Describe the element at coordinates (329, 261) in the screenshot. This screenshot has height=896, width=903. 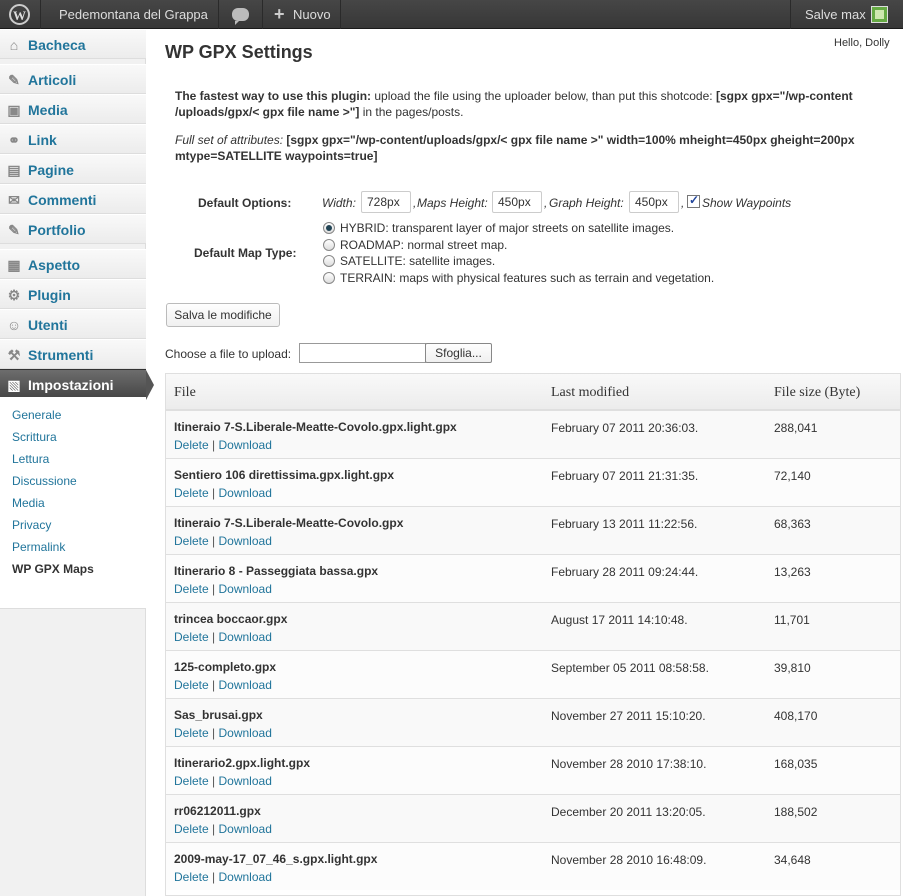
I see `radio-satellite` at that location.